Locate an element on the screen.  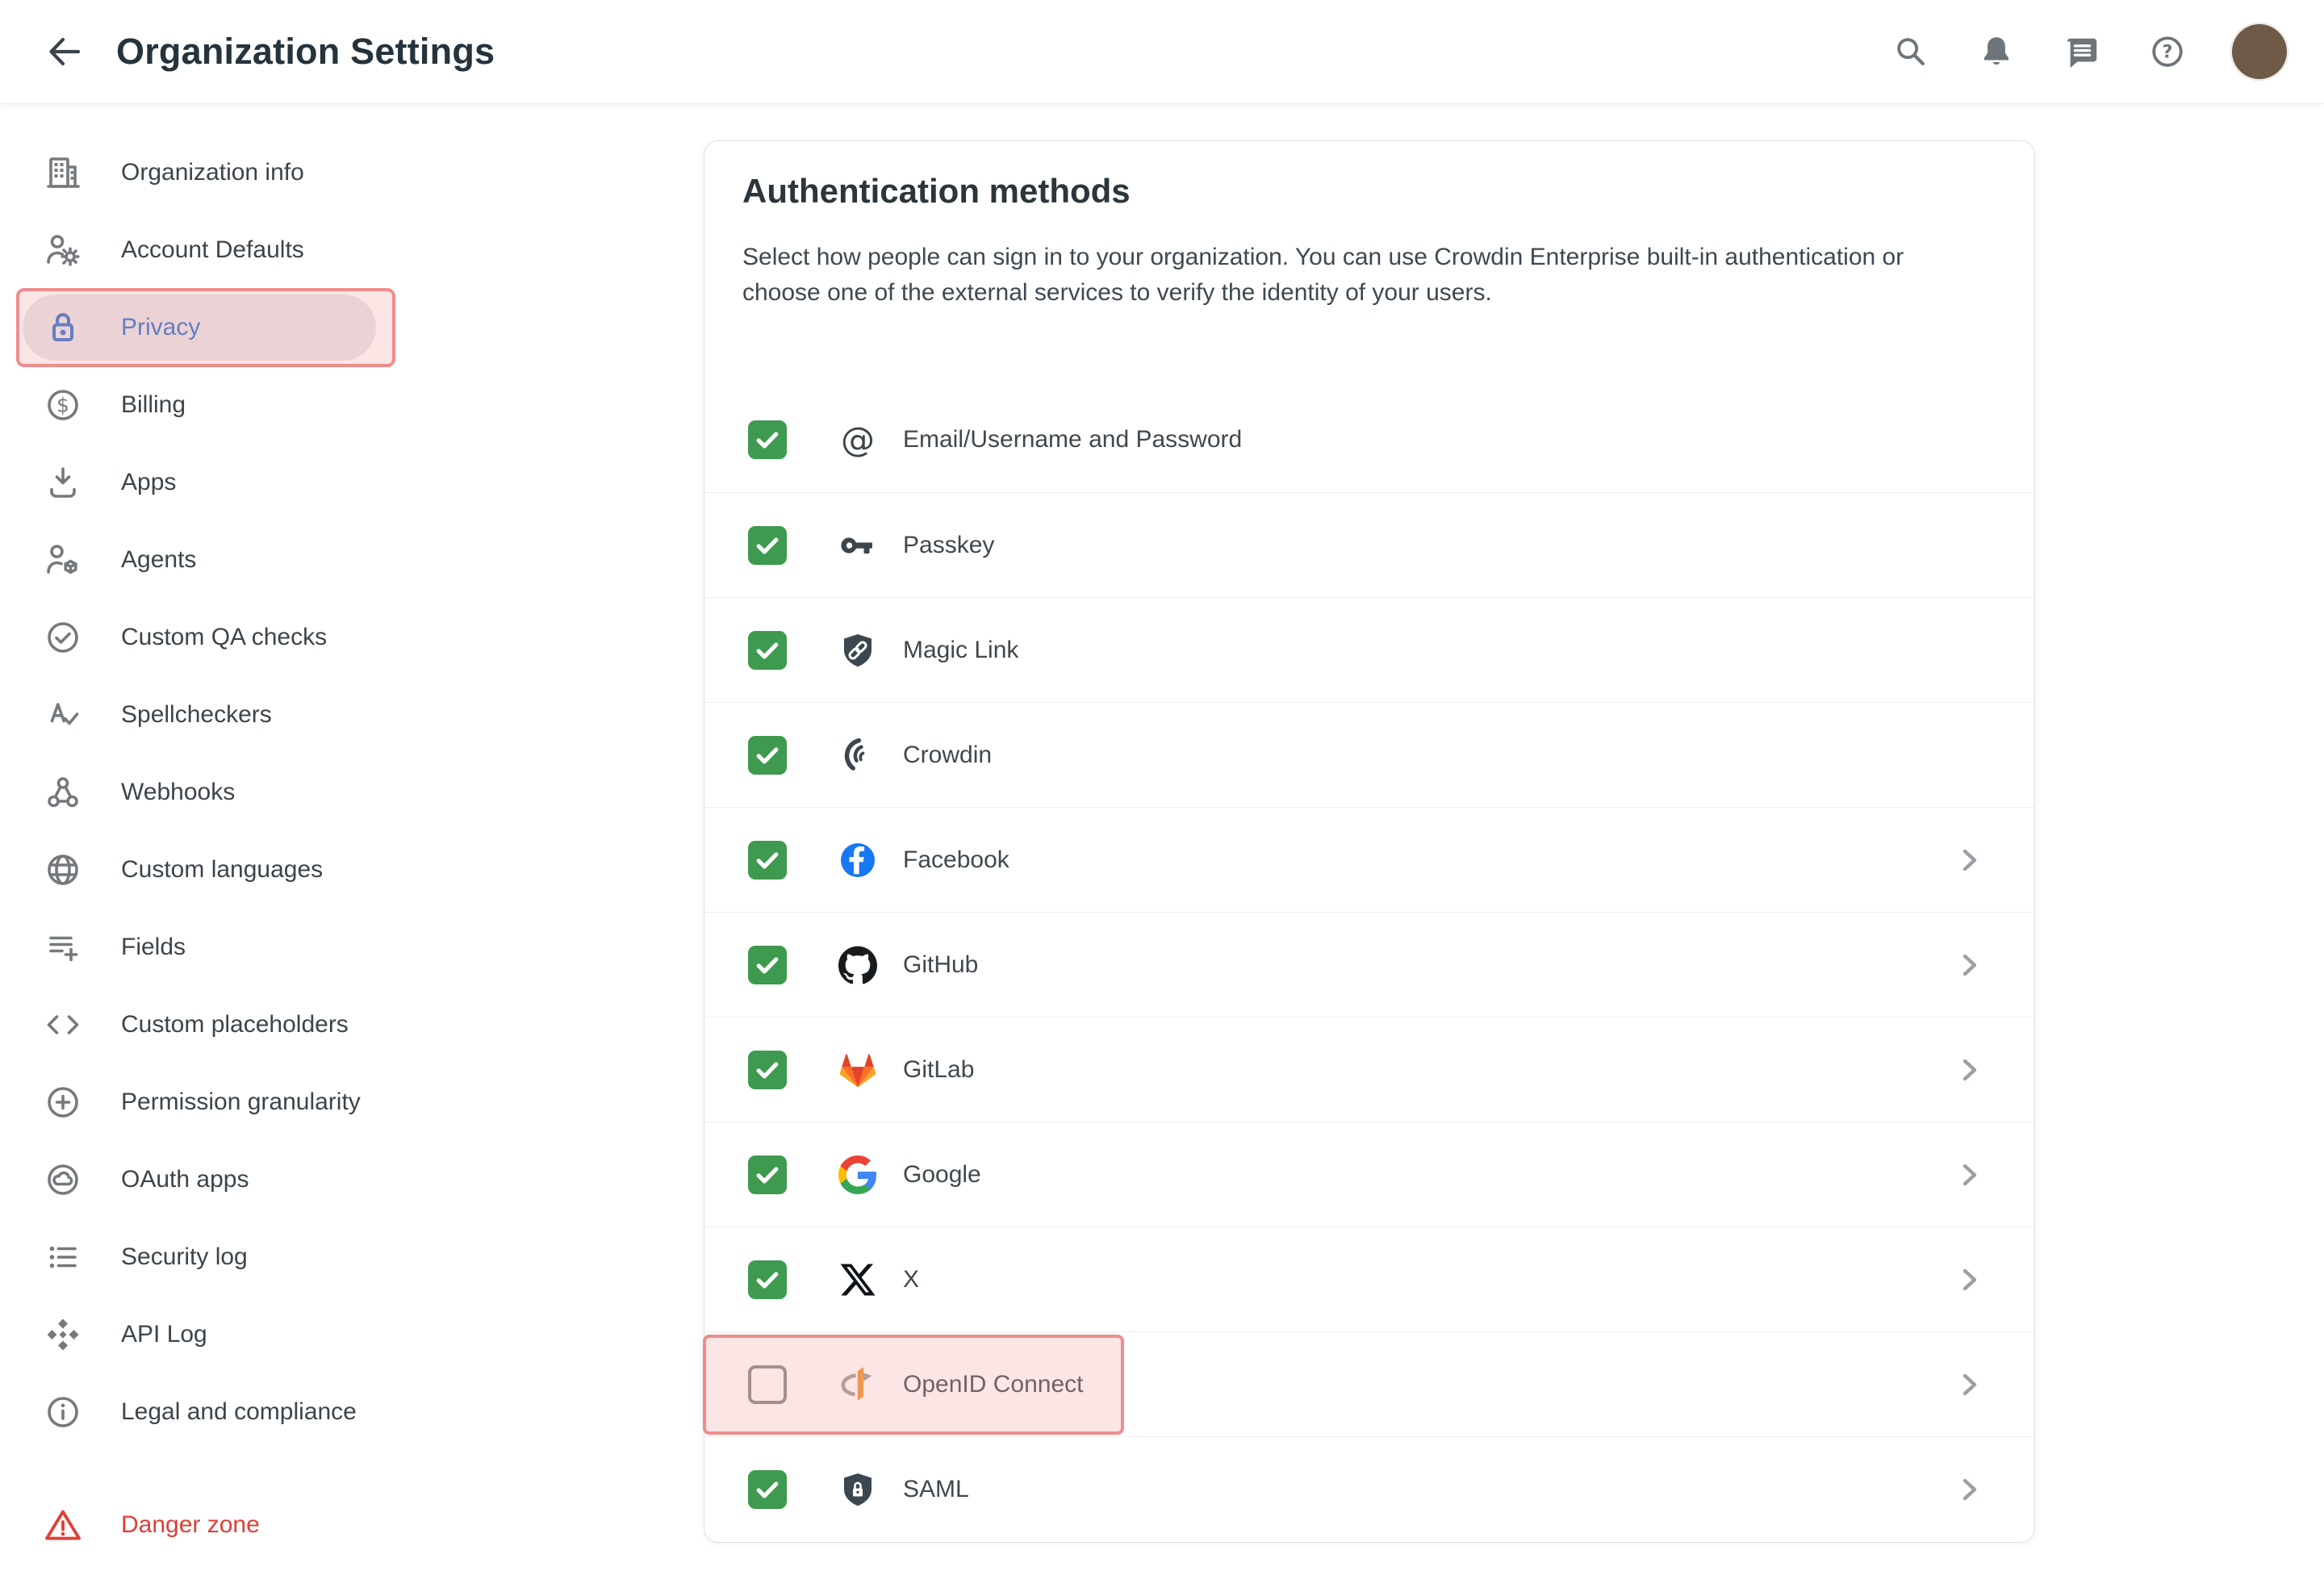
sidebar-item-webhooks: Webhooks is located at coordinates (352, 792).